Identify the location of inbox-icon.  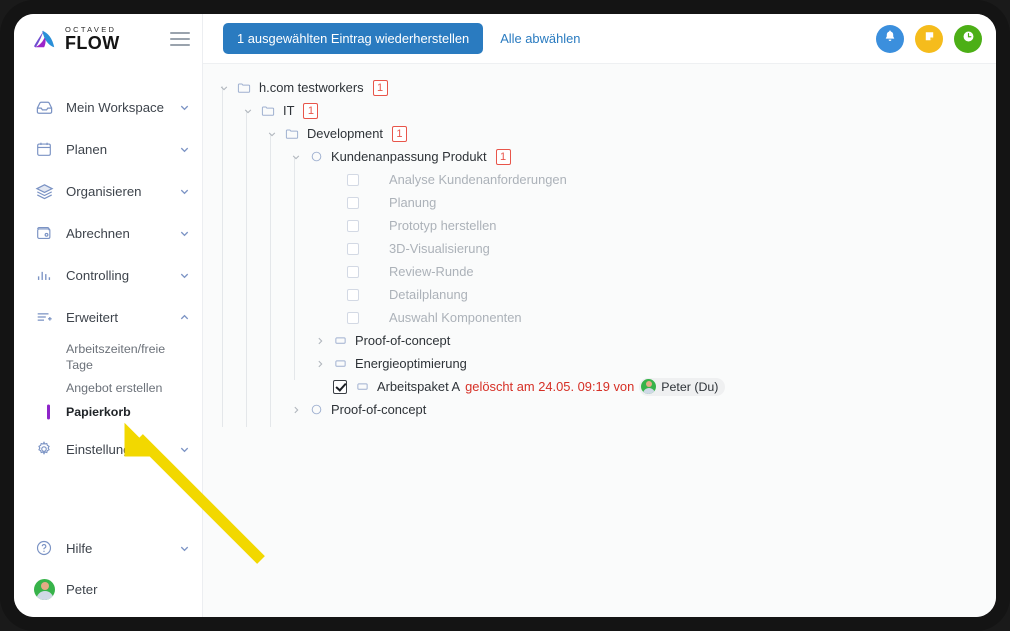
(44, 107).